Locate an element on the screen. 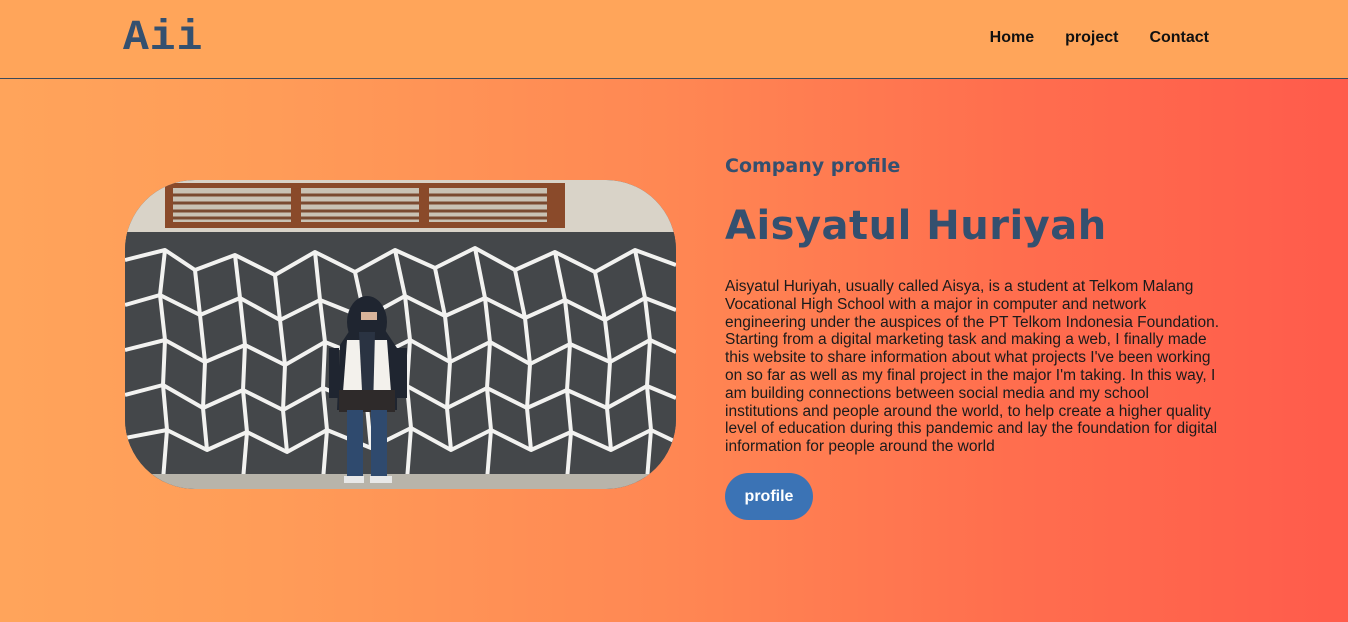  navbar: Aii Home project Contact is located at coordinates (674, 39).